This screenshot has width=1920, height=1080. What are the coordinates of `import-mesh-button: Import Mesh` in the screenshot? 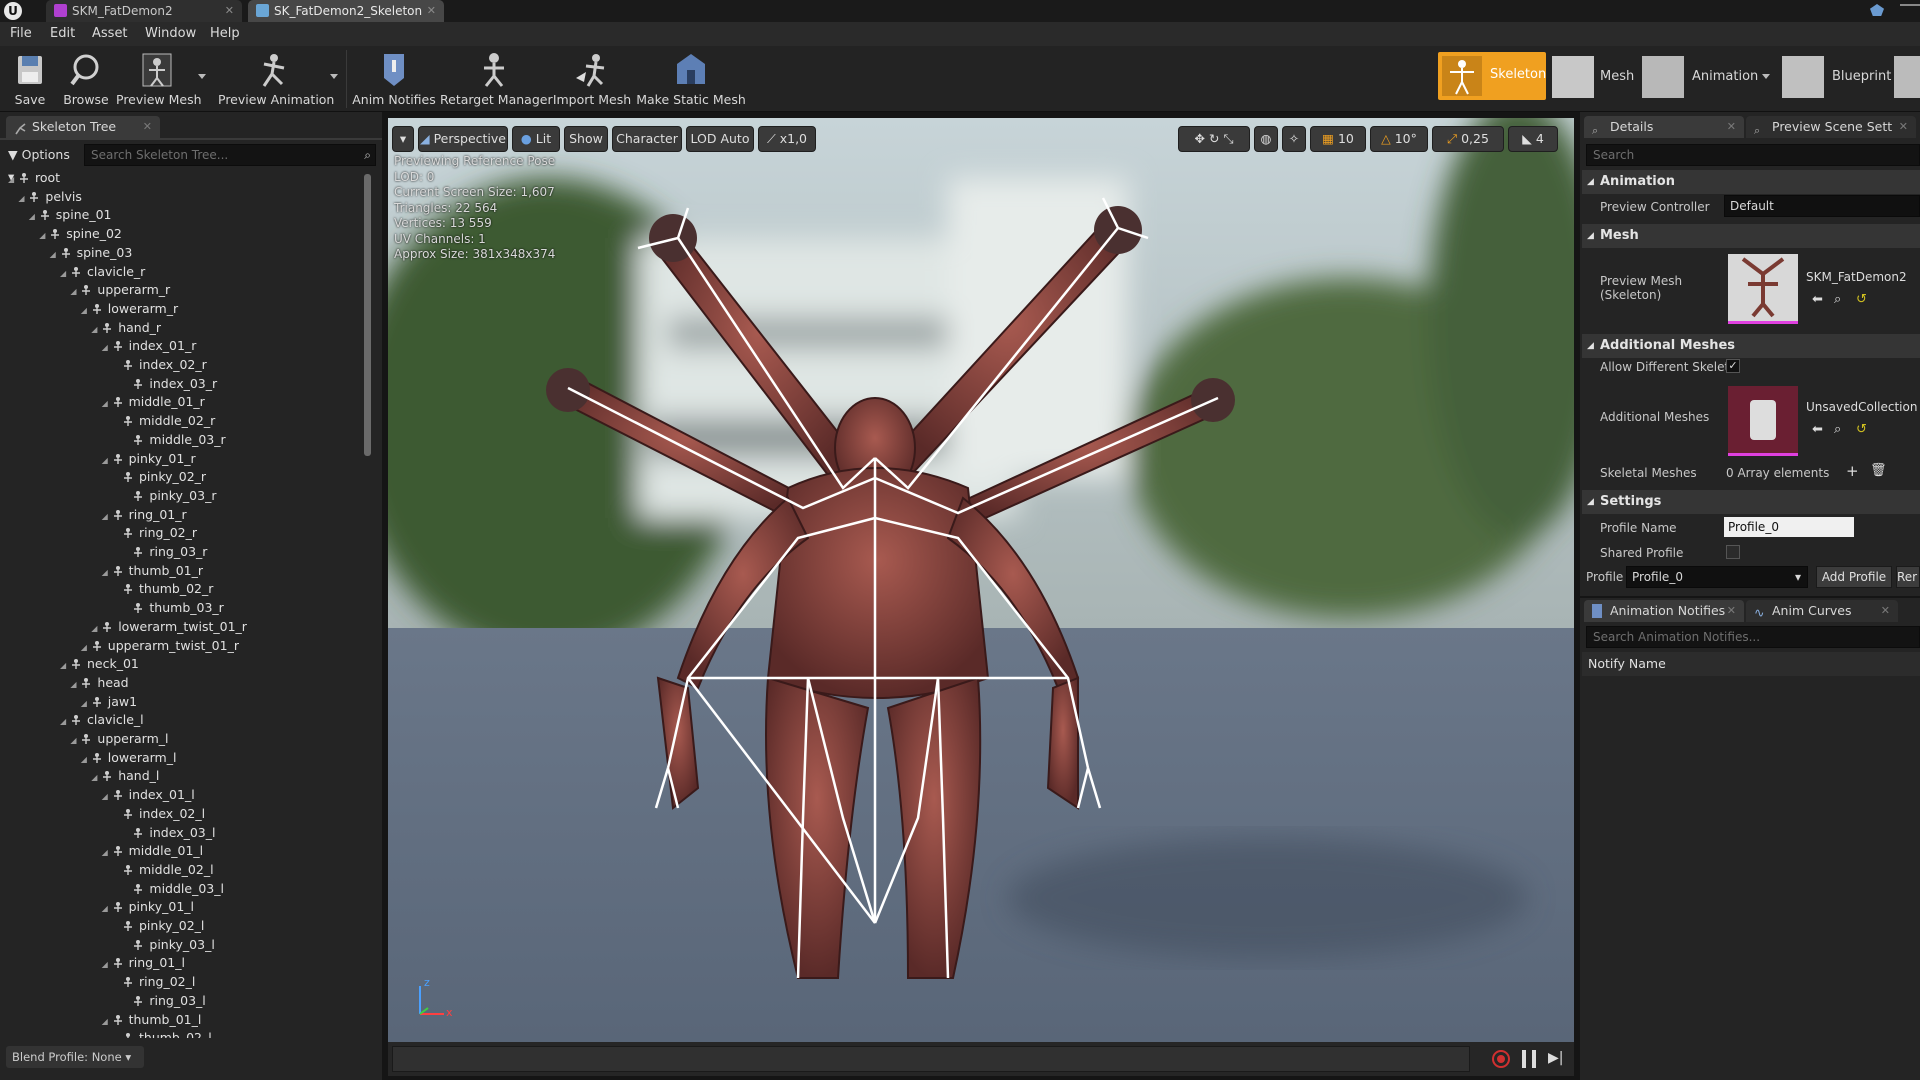 It's located at (592, 79).